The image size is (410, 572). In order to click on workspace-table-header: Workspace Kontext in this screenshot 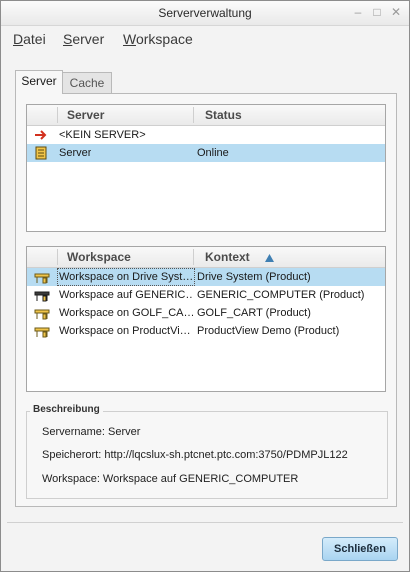, I will do `click(206, 257)`.